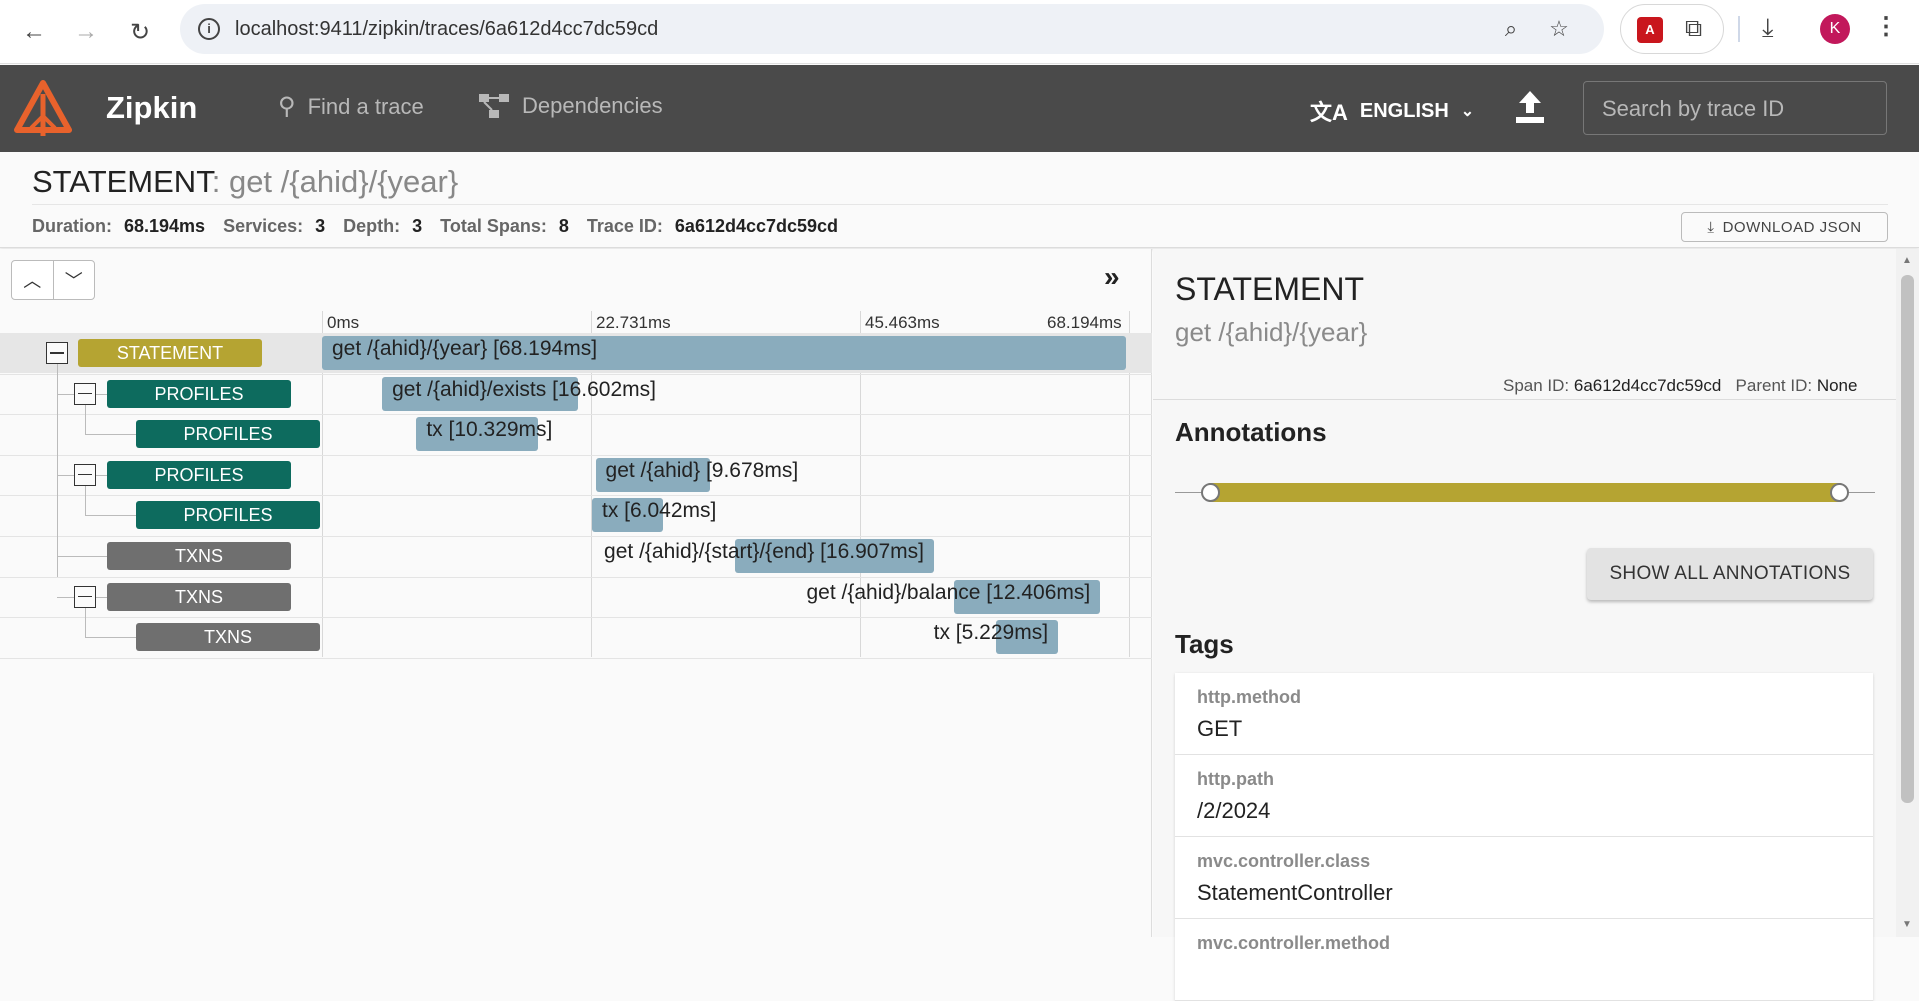  I want to click on span-label: get /{ahid}/balance [12.406ms], so click(948, 592).